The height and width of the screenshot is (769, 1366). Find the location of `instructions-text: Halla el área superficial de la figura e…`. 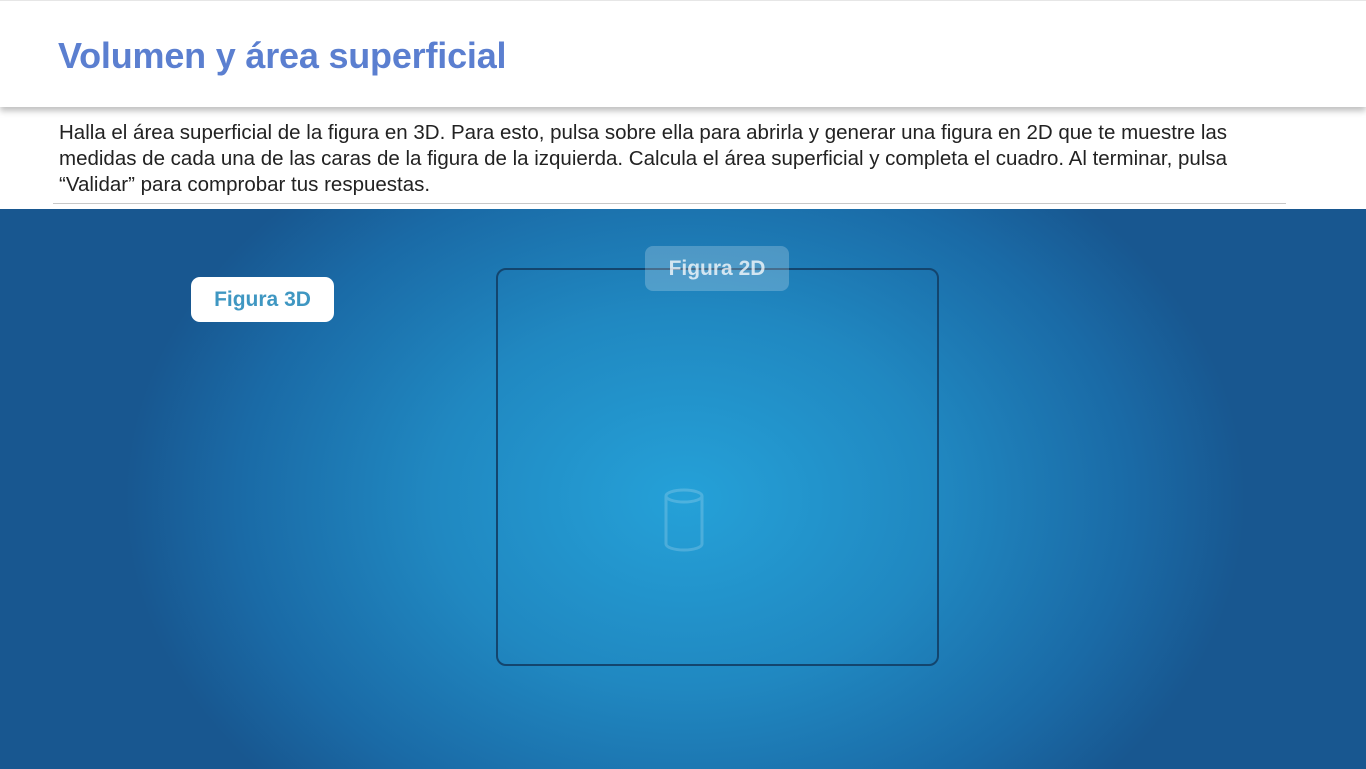

instructions-text: Halla el área superficial de la figura e… is located at coordinates (643, 158).